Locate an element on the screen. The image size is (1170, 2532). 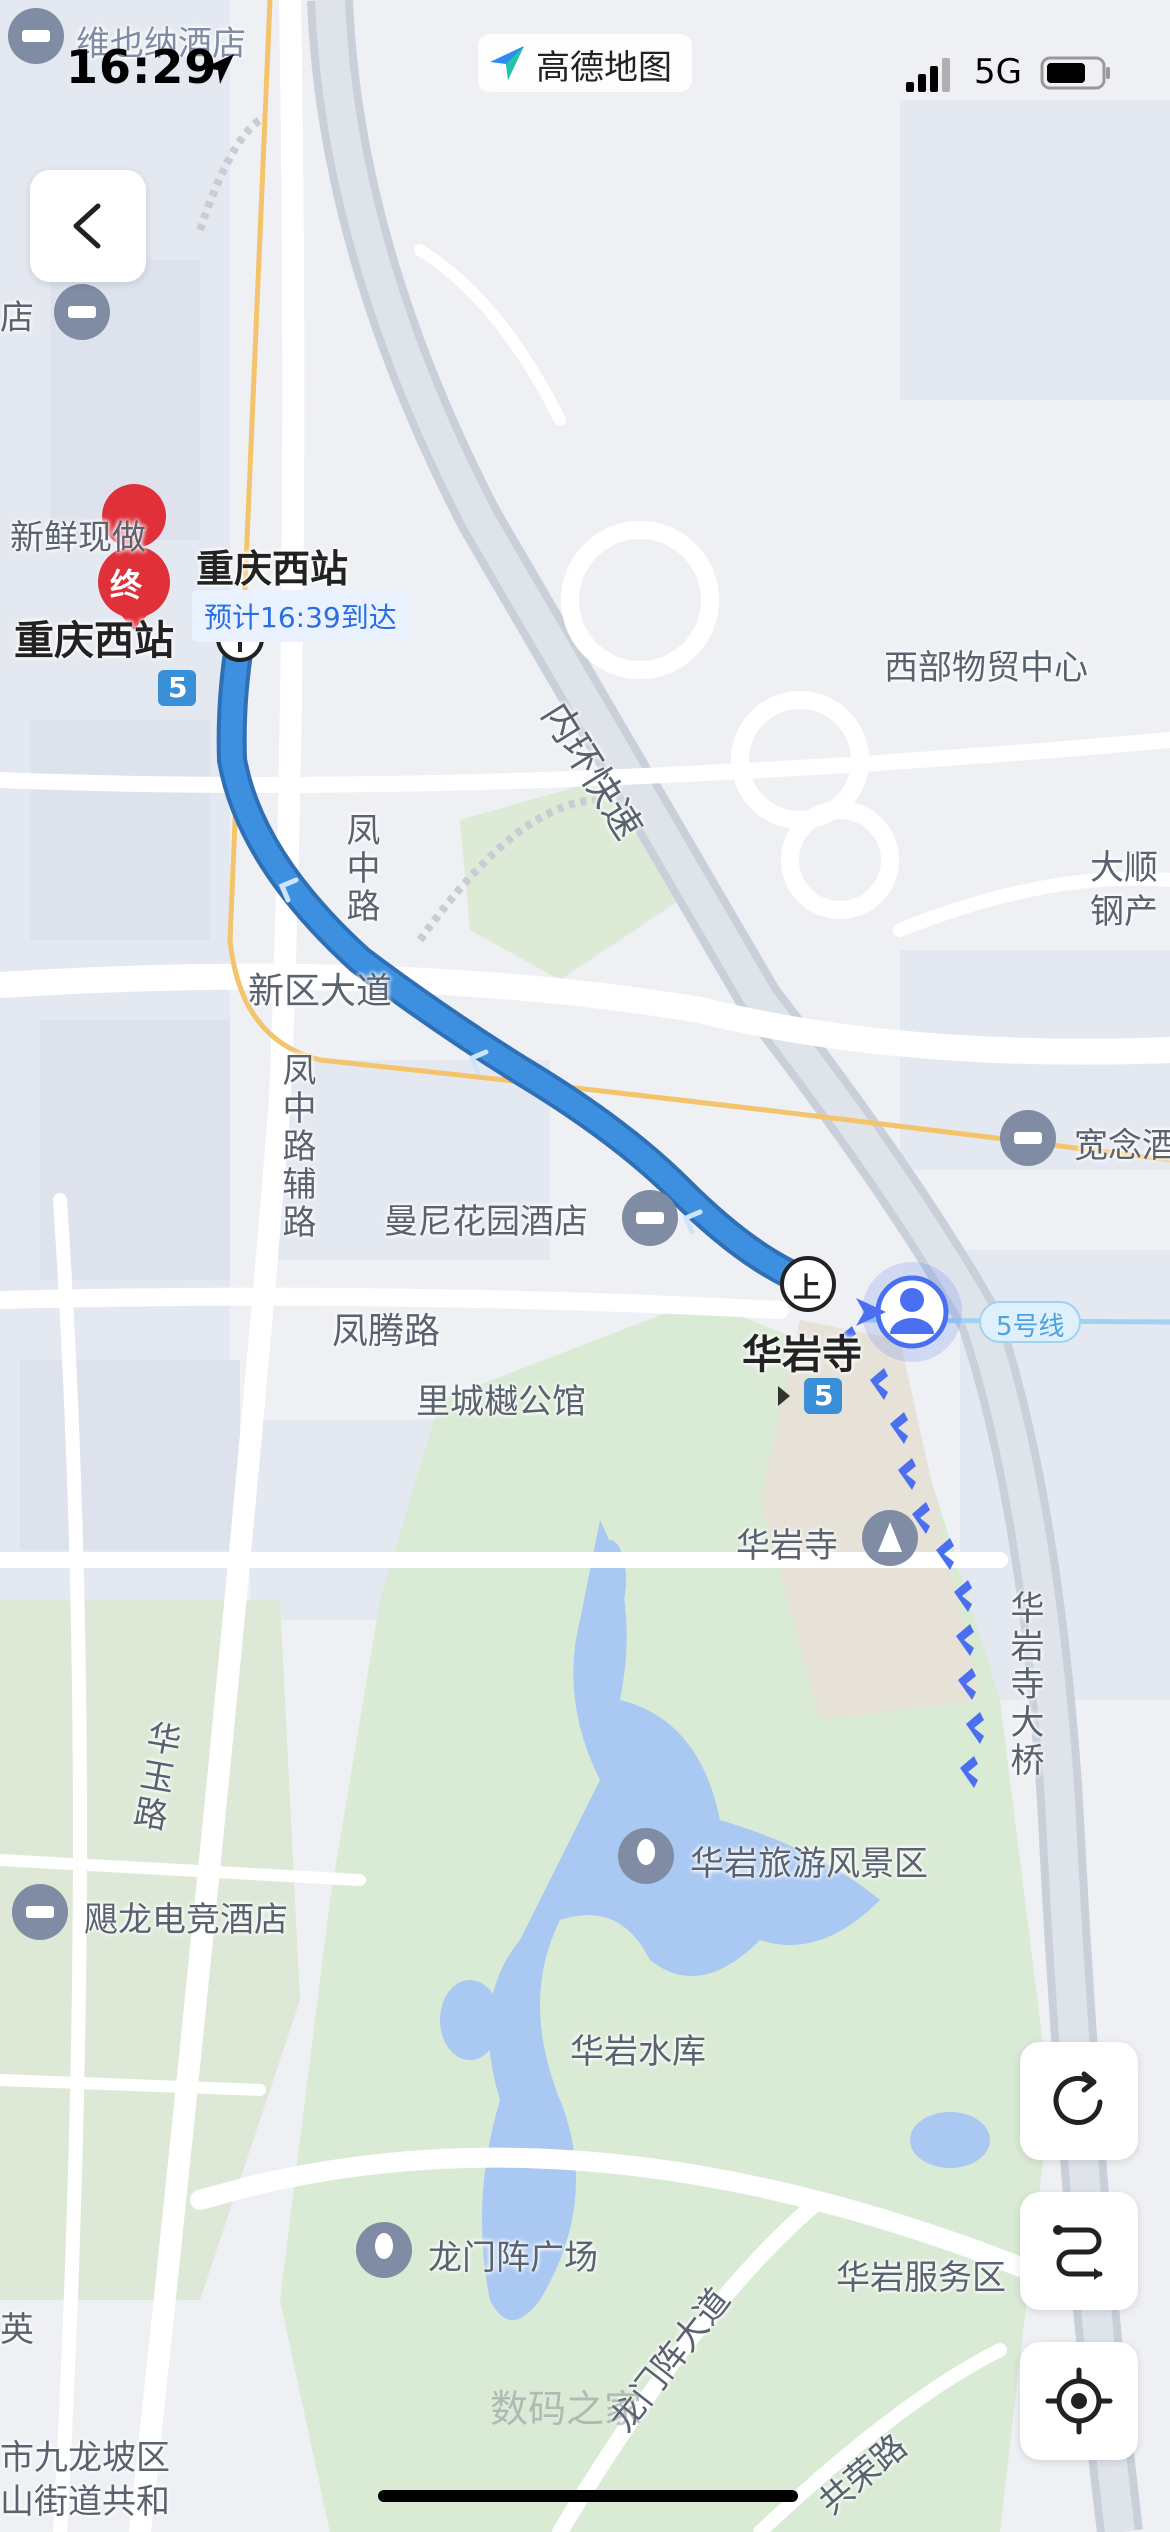
route-overview-button is located at coordinates (1079, 2251).